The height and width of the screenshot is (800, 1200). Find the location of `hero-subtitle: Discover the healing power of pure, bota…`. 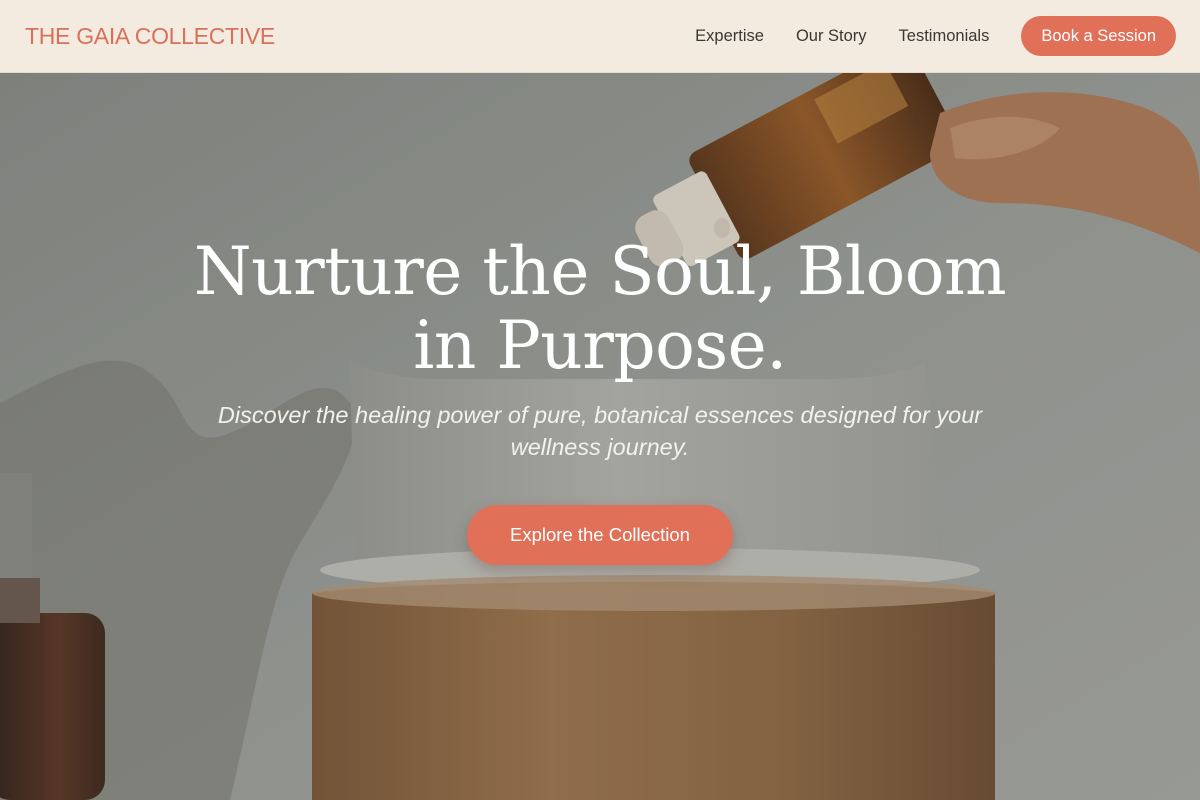

hero-subtitle: Discover the healing power of pure, bota… is located at coordinates (600, 431).